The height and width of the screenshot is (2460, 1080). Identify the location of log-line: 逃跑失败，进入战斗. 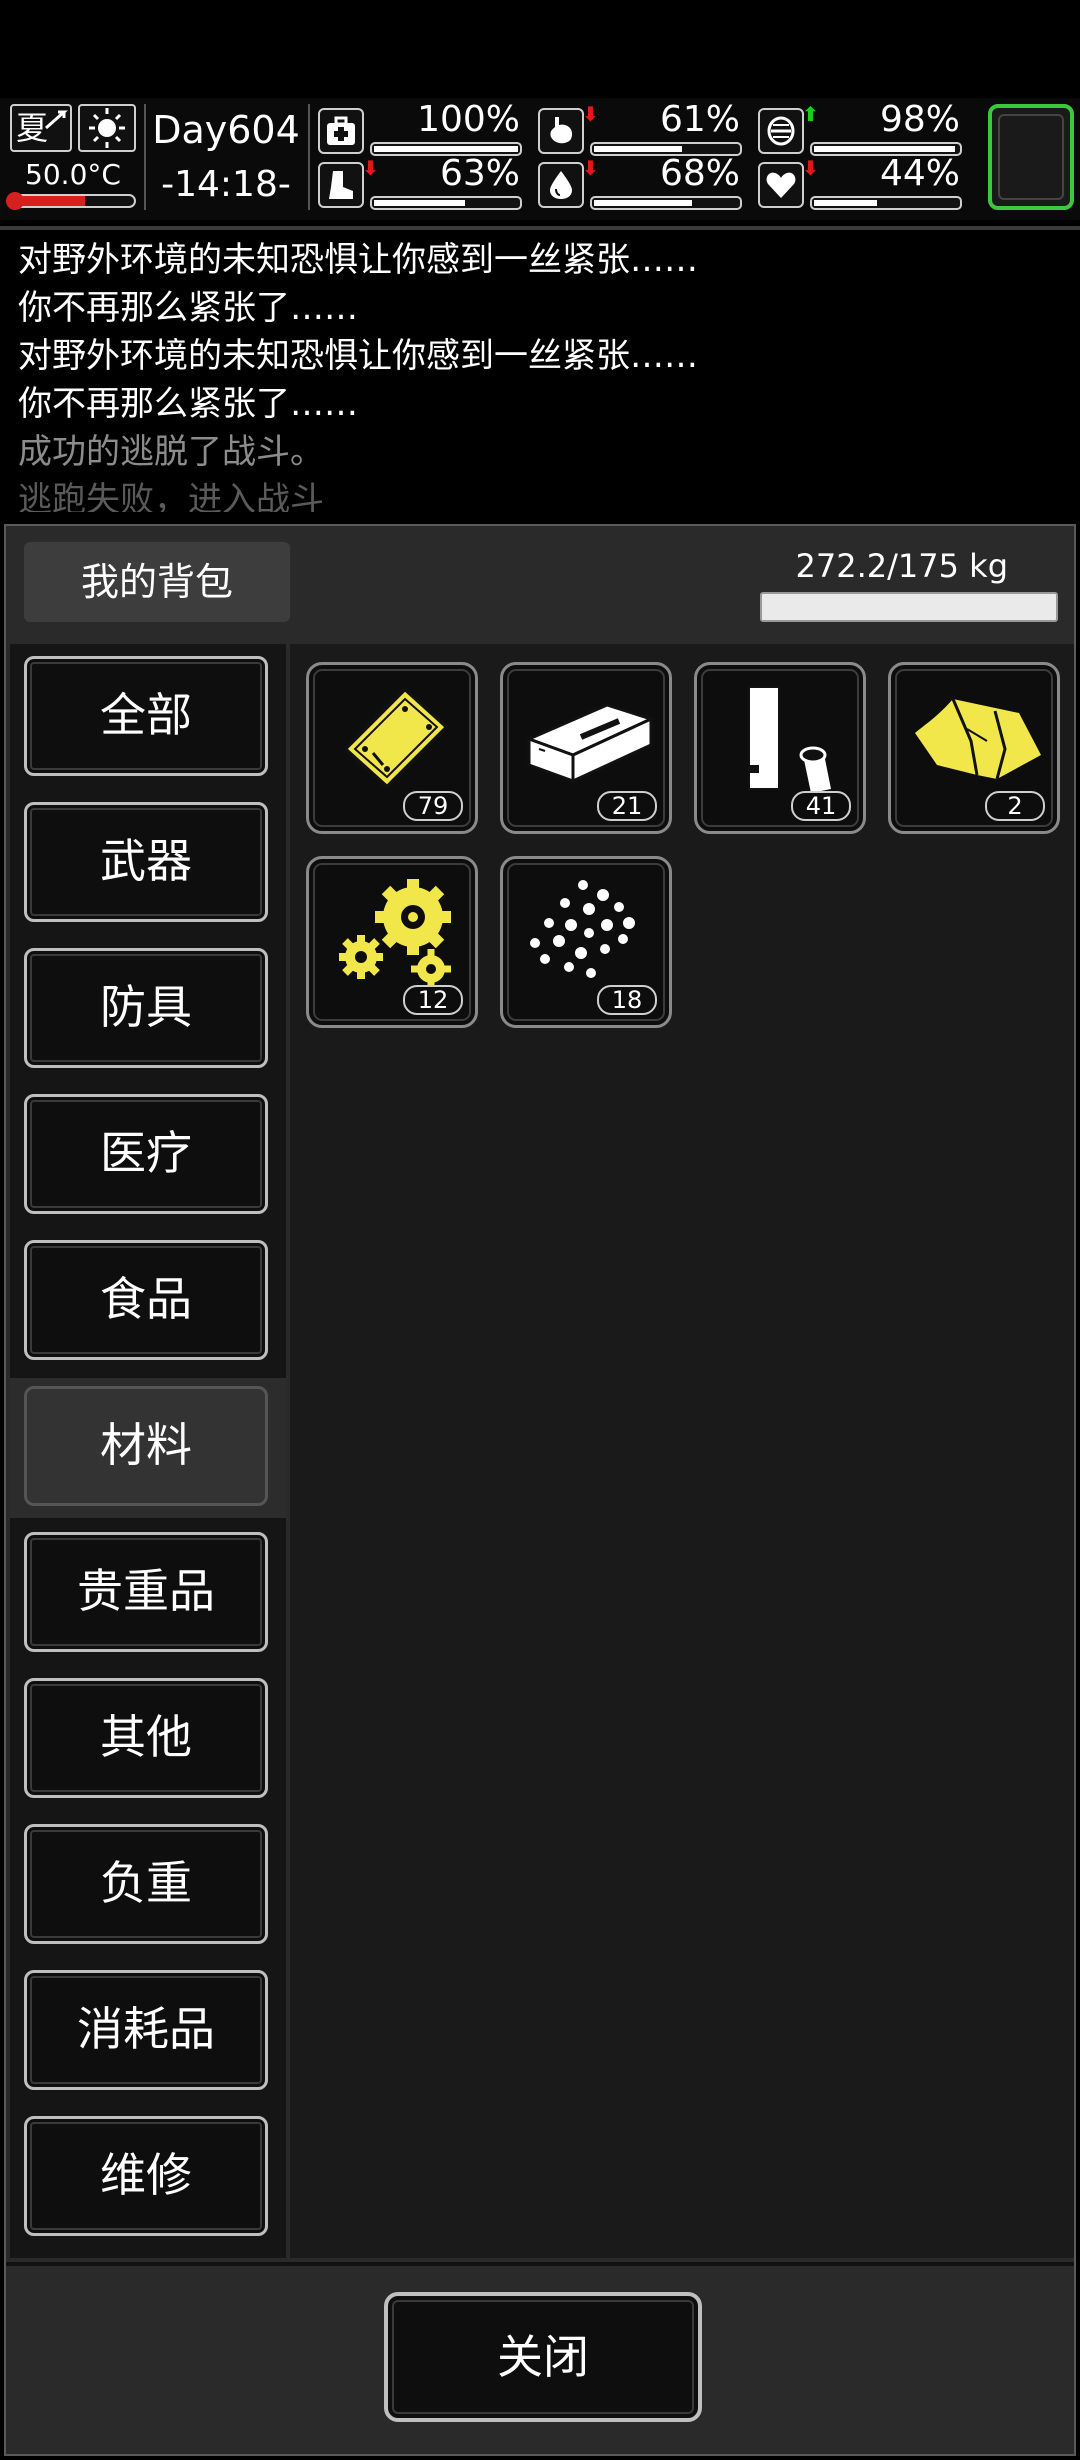
(171, 496).